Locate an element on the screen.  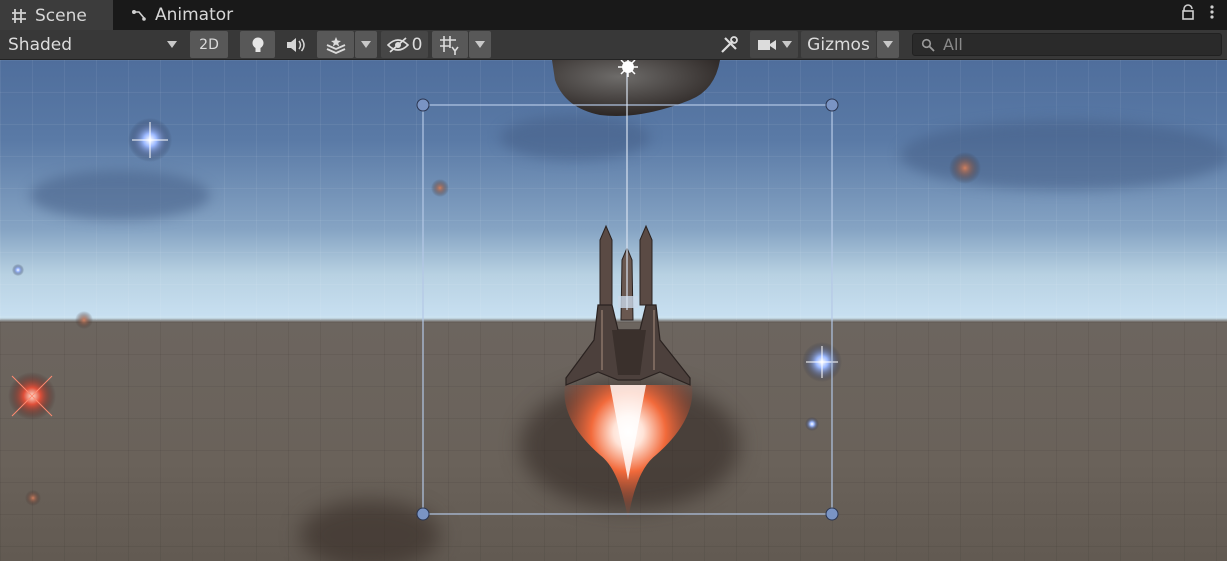
gizmos-dropdown is located at coordinates (888, 44).